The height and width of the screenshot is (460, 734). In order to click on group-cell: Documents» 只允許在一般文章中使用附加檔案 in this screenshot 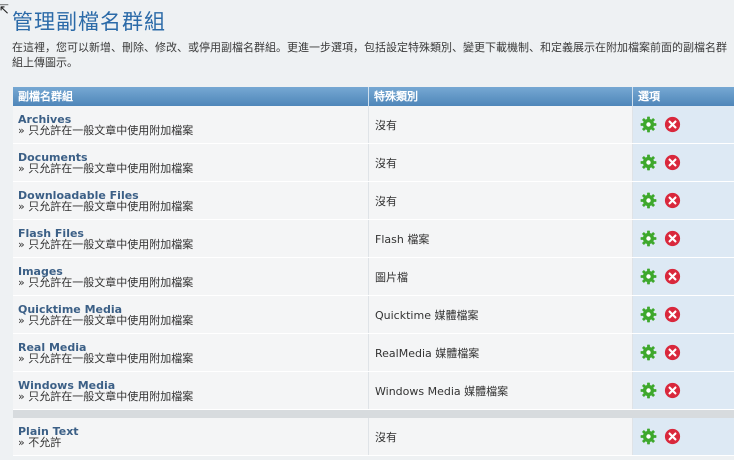, I will do `click(191, 162)`.